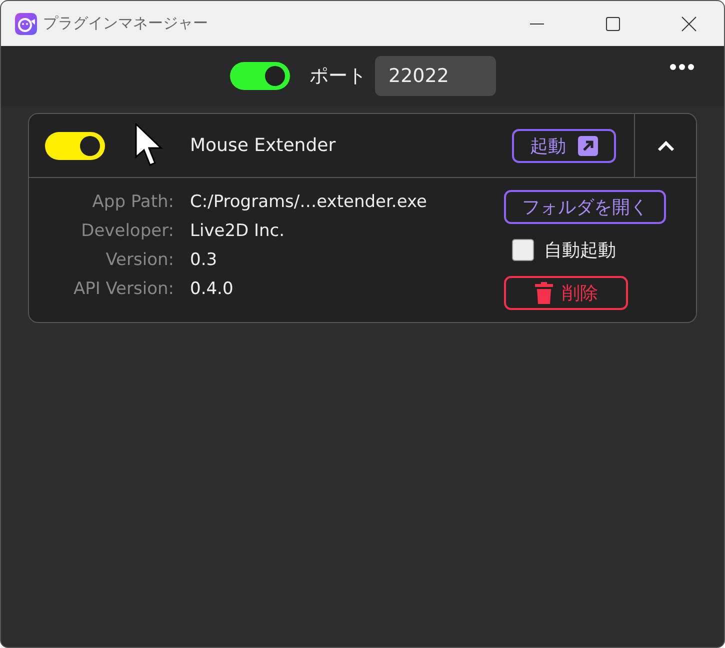 The width and height of the screenshot is (725, 648). I want to click on minimize-icon, so click(537, 23).